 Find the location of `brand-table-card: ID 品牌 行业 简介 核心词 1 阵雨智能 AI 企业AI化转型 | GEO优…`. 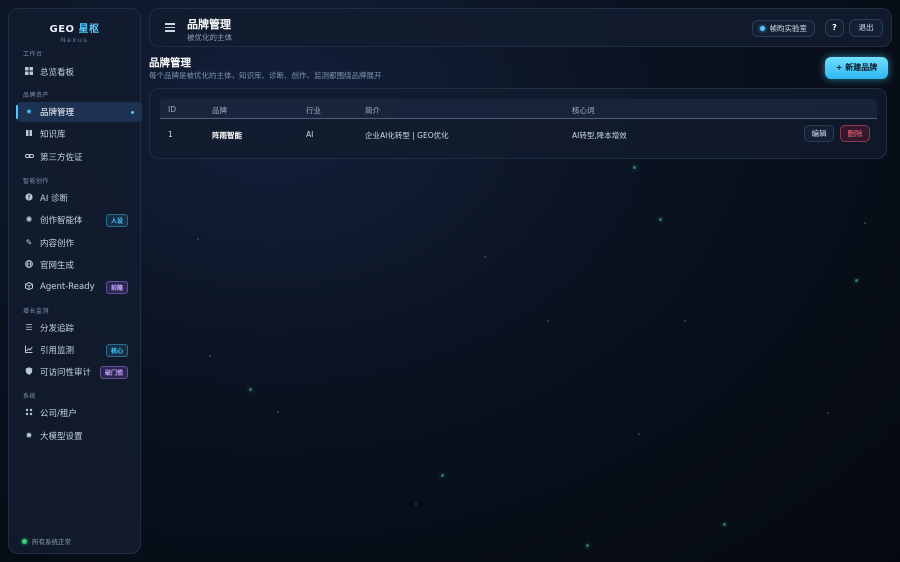

brand-table-card: ID 品牌 行业 简介 核心词 1 阵雨智能 AI 企业AI化转型 | GEO优… is located at coordinates (518, 123).